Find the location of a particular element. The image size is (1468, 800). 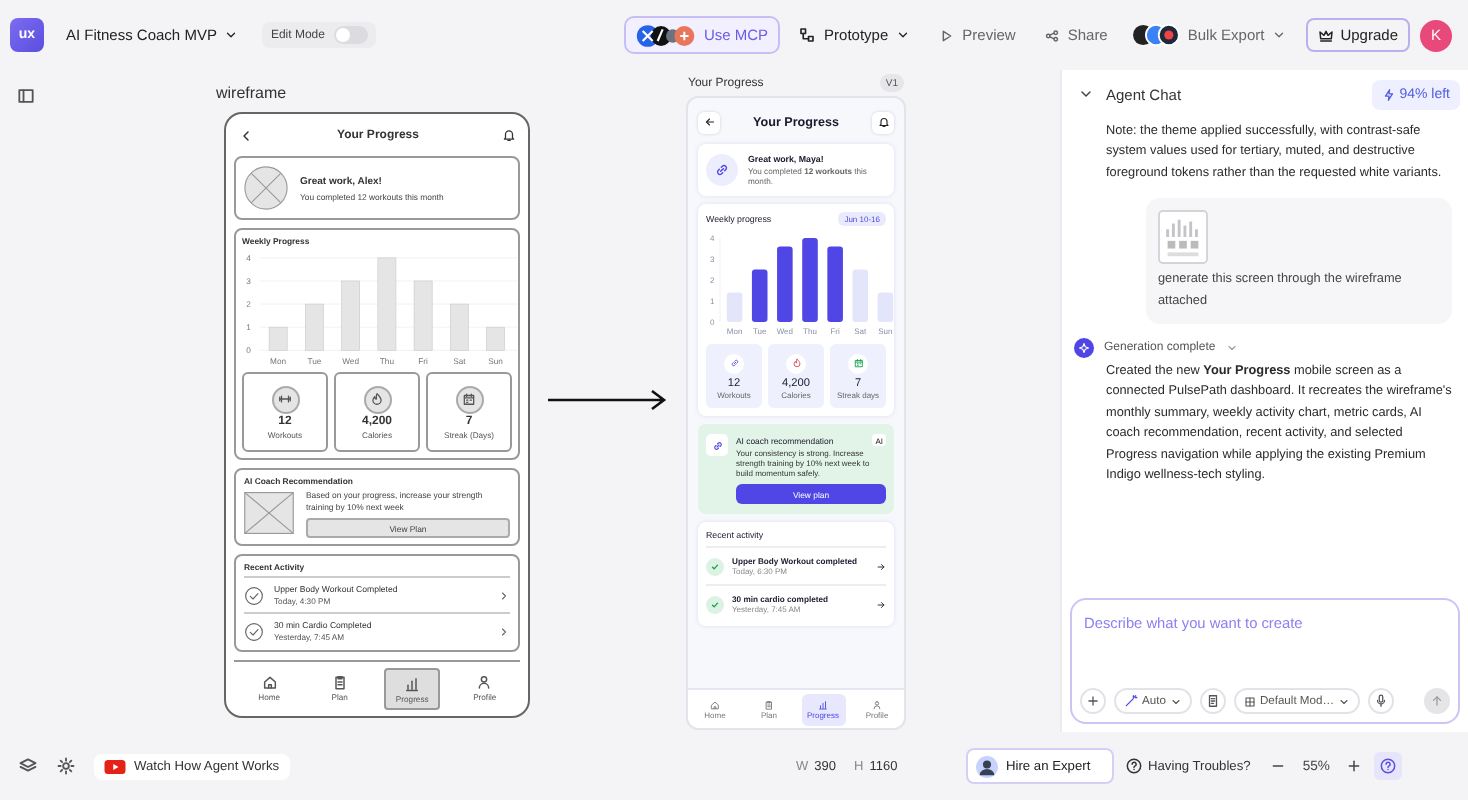

wand-icon is located at coordinates (1131, 701).